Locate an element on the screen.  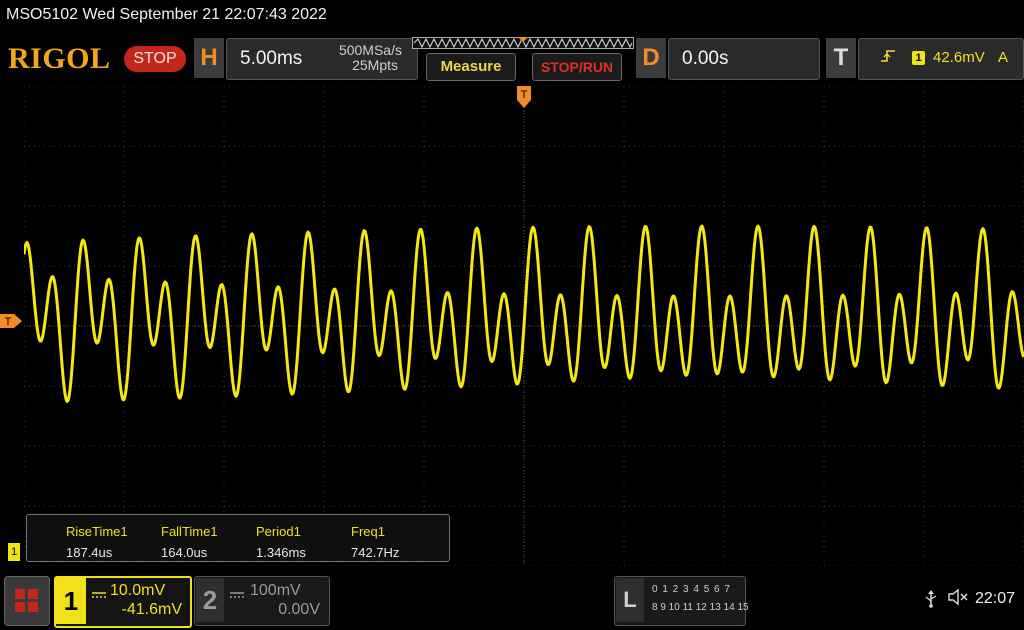
trigger-position-marker: T is located at coordinates (524, 98).